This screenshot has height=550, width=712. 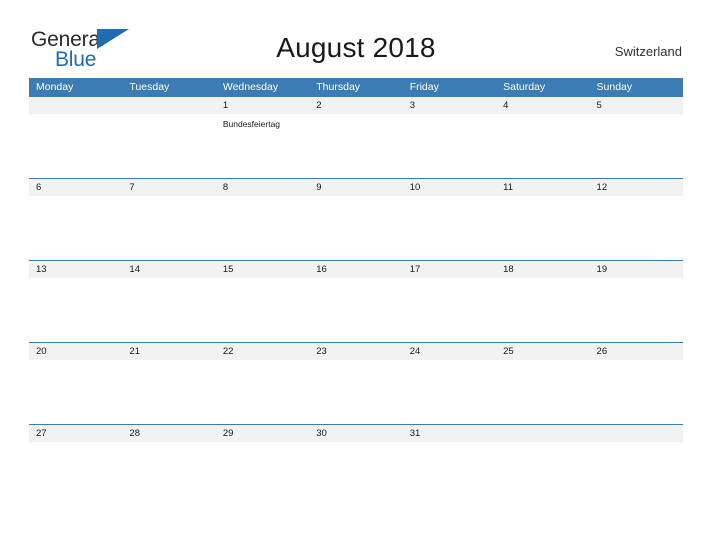 I want to click on calendar-day-cell: 1 Bundesfeiertag, so click(x=262, y=137).